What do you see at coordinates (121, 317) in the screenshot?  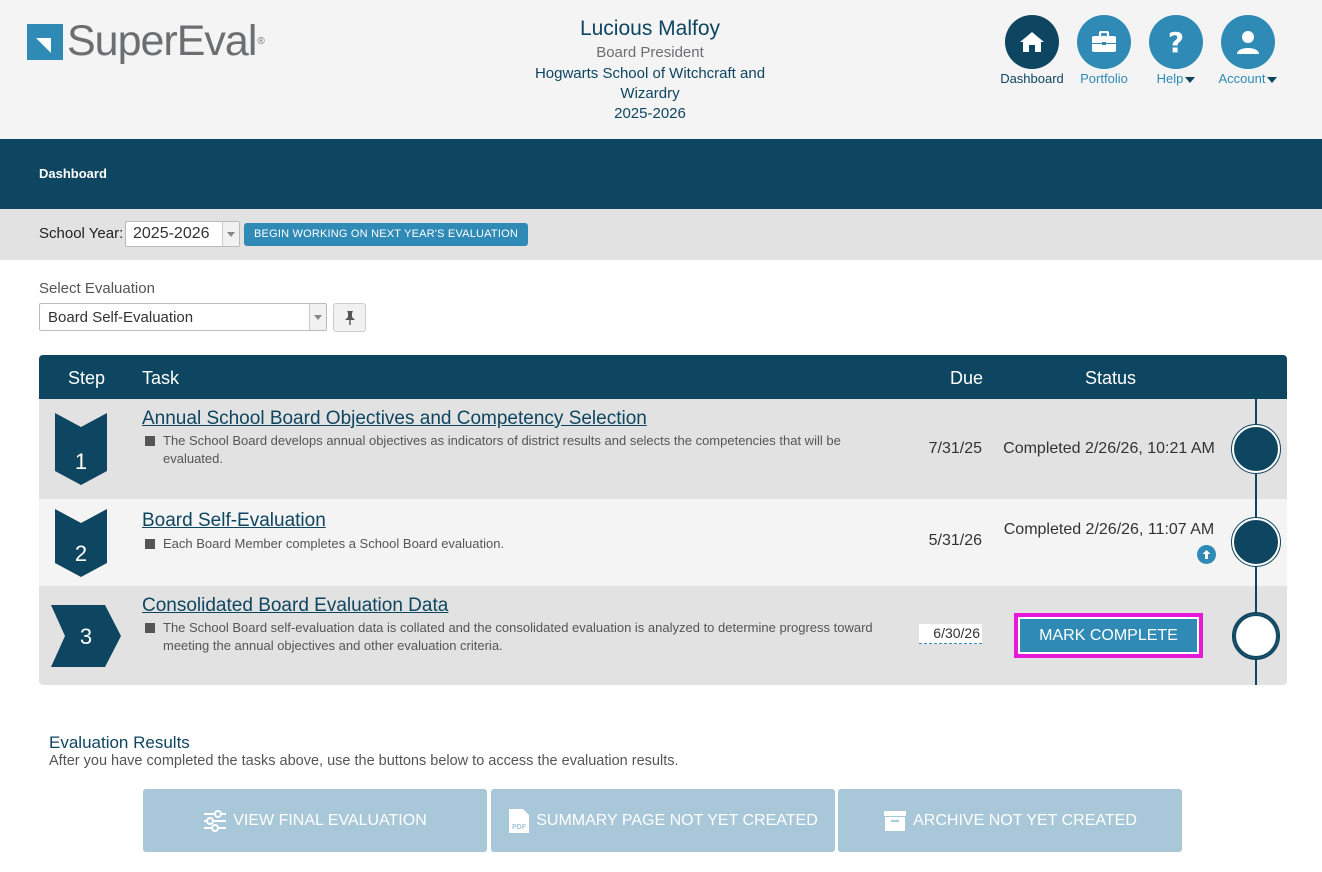 I see `evaluation-select-value: Board Self-Evaluation` at bounding box center [121, 317].